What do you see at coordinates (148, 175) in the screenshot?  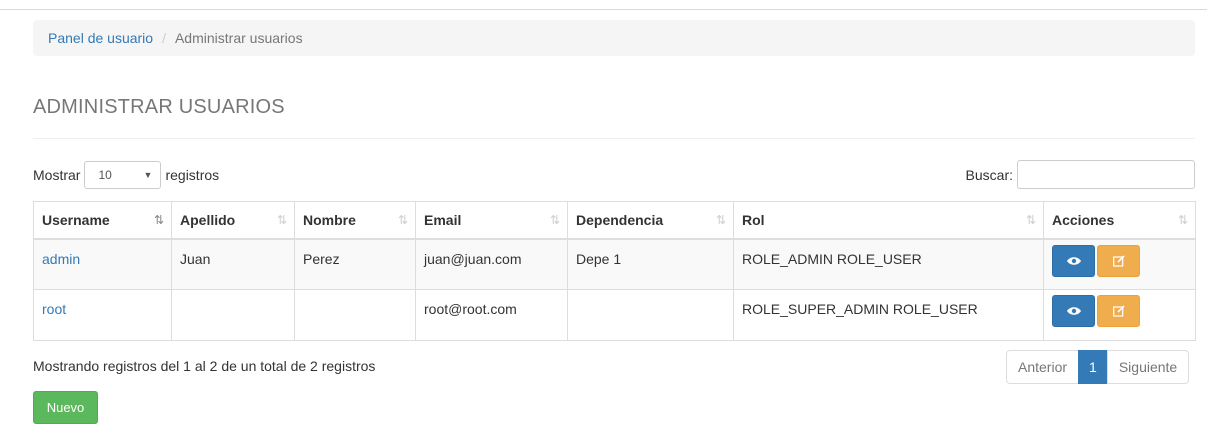 I see `chevron-down-icon: ▼` at bounding box center [148, 175].